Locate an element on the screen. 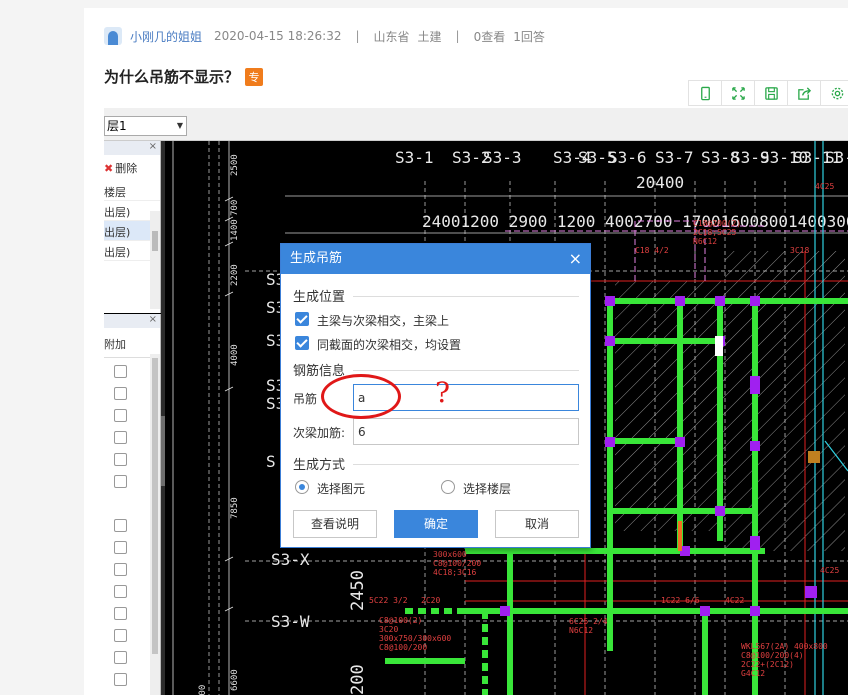  question-mark-annotation: ? is located at coordinates (443, 392).